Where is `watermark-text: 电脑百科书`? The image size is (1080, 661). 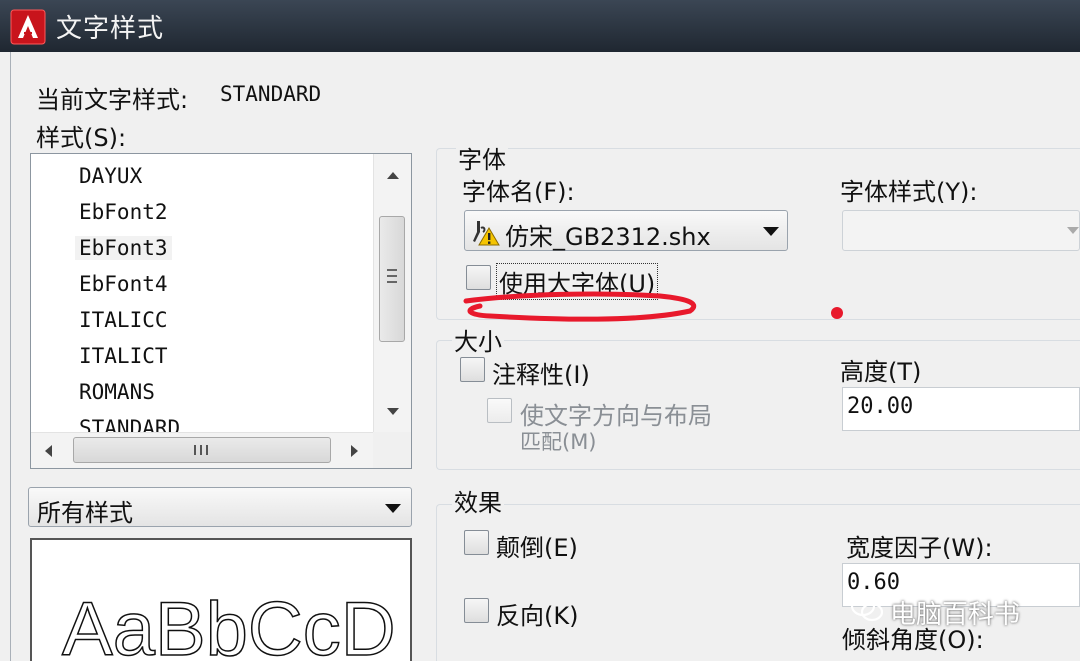
watermark-text: 电脑百科书 is located at coordinates (955, 615).